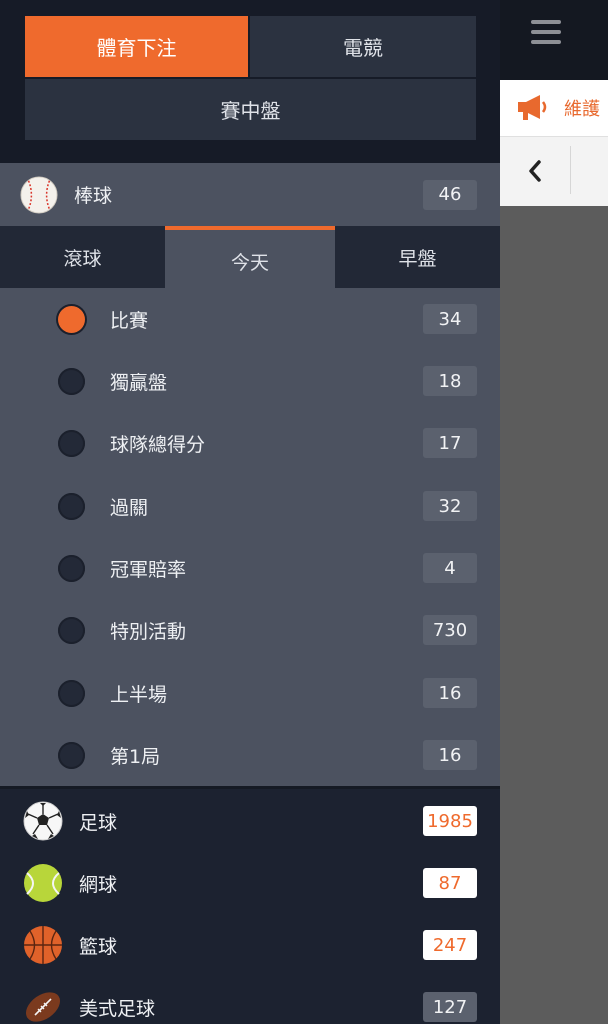  What do you see at coordinates (450, 883) in the screenshot?
I see `sport-count-badge: 87` at bounding box center [450, 883].